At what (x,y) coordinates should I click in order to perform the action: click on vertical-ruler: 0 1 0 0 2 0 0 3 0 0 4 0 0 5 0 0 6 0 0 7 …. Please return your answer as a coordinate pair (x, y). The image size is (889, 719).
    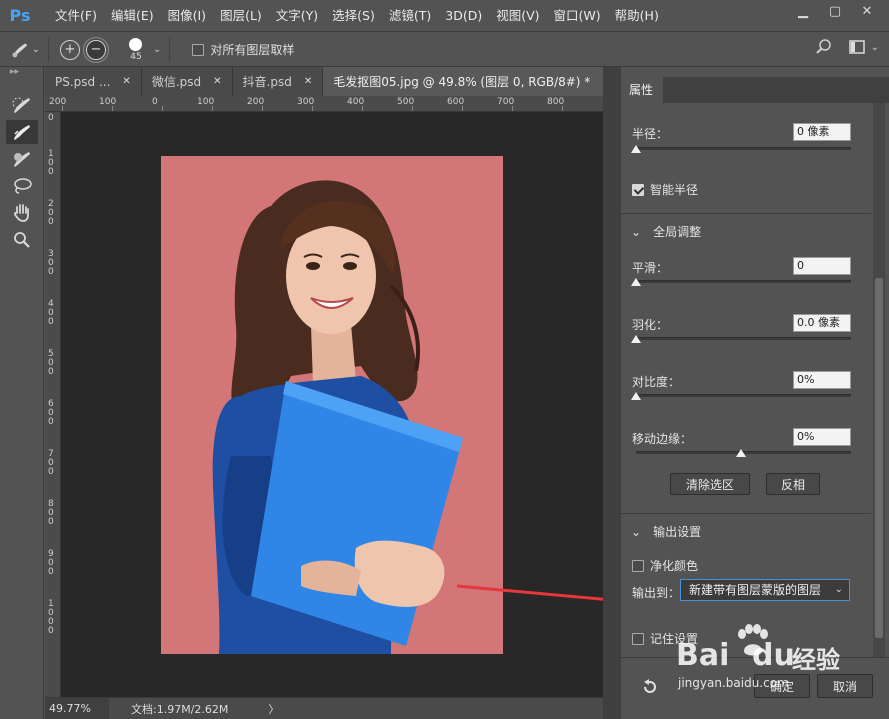
    Looking at the image, I should click on (53, 404).